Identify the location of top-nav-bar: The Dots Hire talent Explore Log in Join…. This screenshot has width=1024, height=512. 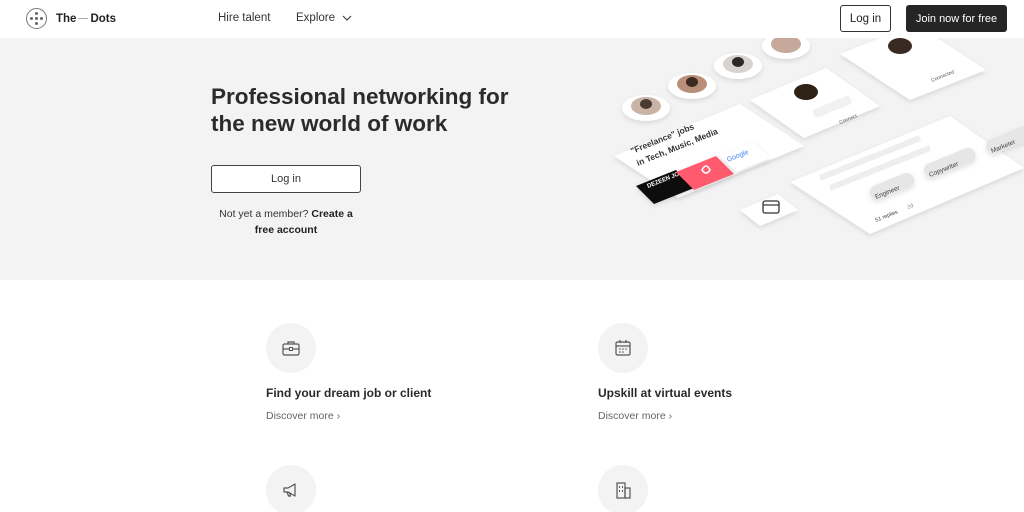
(512, 19).